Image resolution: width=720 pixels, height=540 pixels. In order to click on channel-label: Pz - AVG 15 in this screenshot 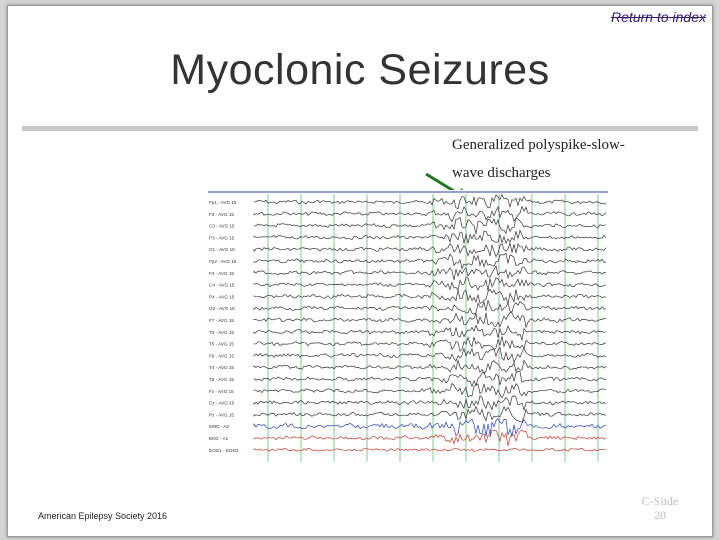, I will do `click(221, 414)`.